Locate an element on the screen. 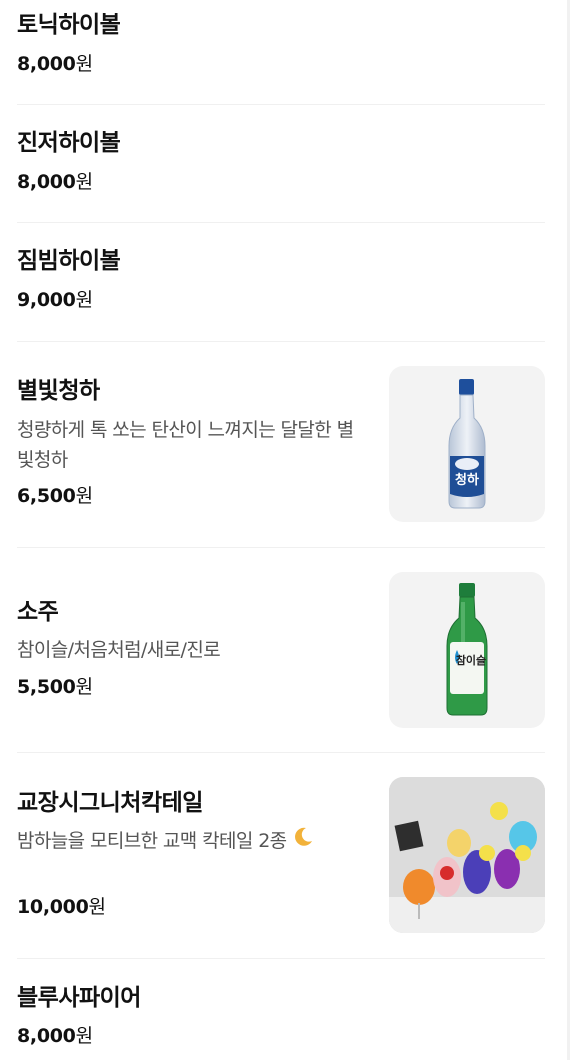 The image size is (570, 1060). chungha-bottle-icon: 청하 is located at coordinates (467, 444).